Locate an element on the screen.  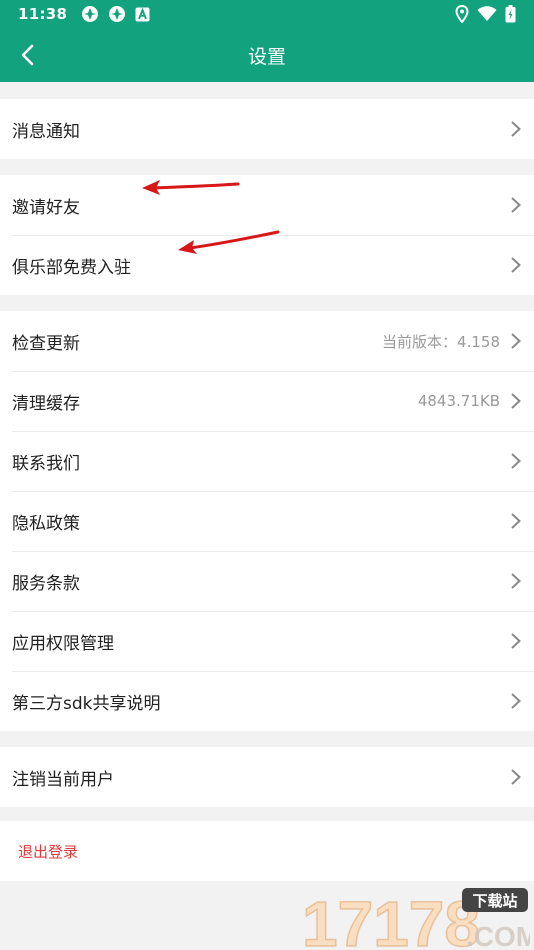
settings-row-deactivate-user: 注销当前用户 is located at coordinates (267, 777).